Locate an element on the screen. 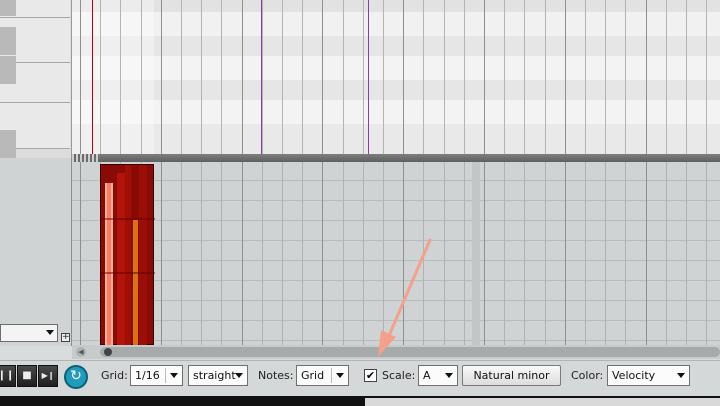  lane-divider is located at coordinates (396, 158).